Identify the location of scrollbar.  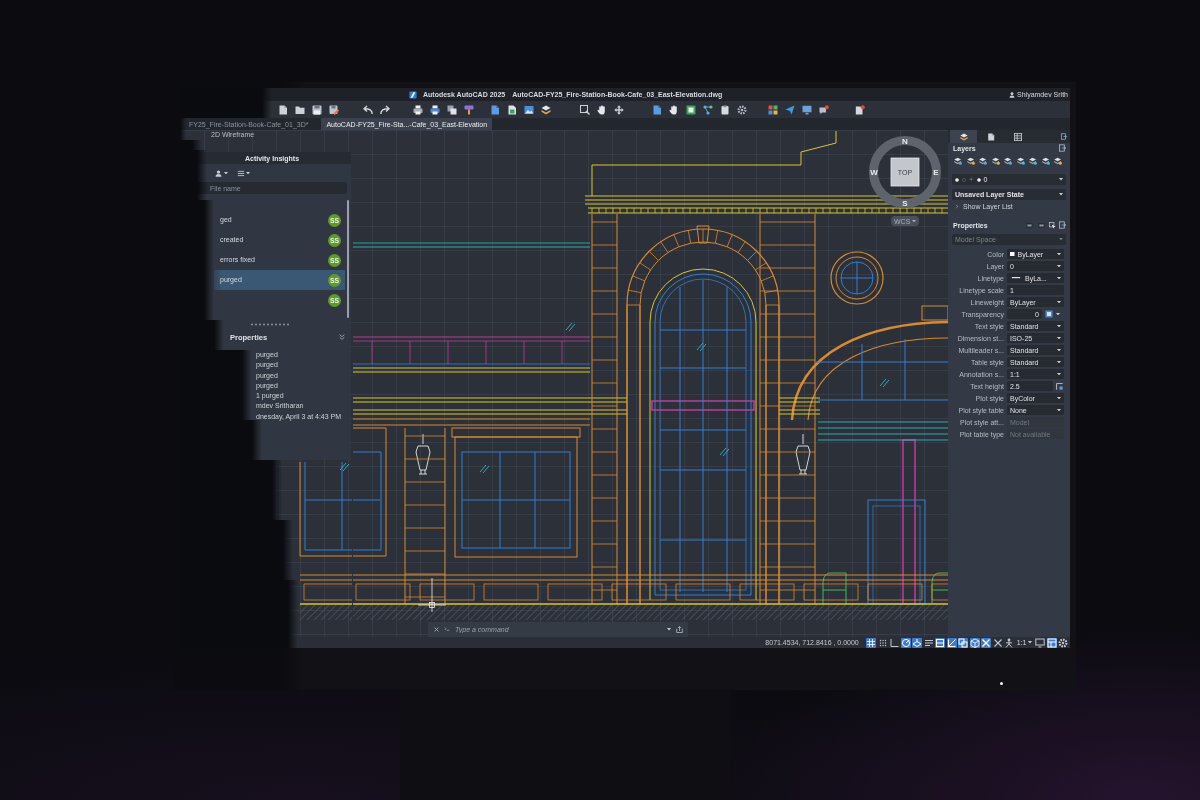
(347, 259).